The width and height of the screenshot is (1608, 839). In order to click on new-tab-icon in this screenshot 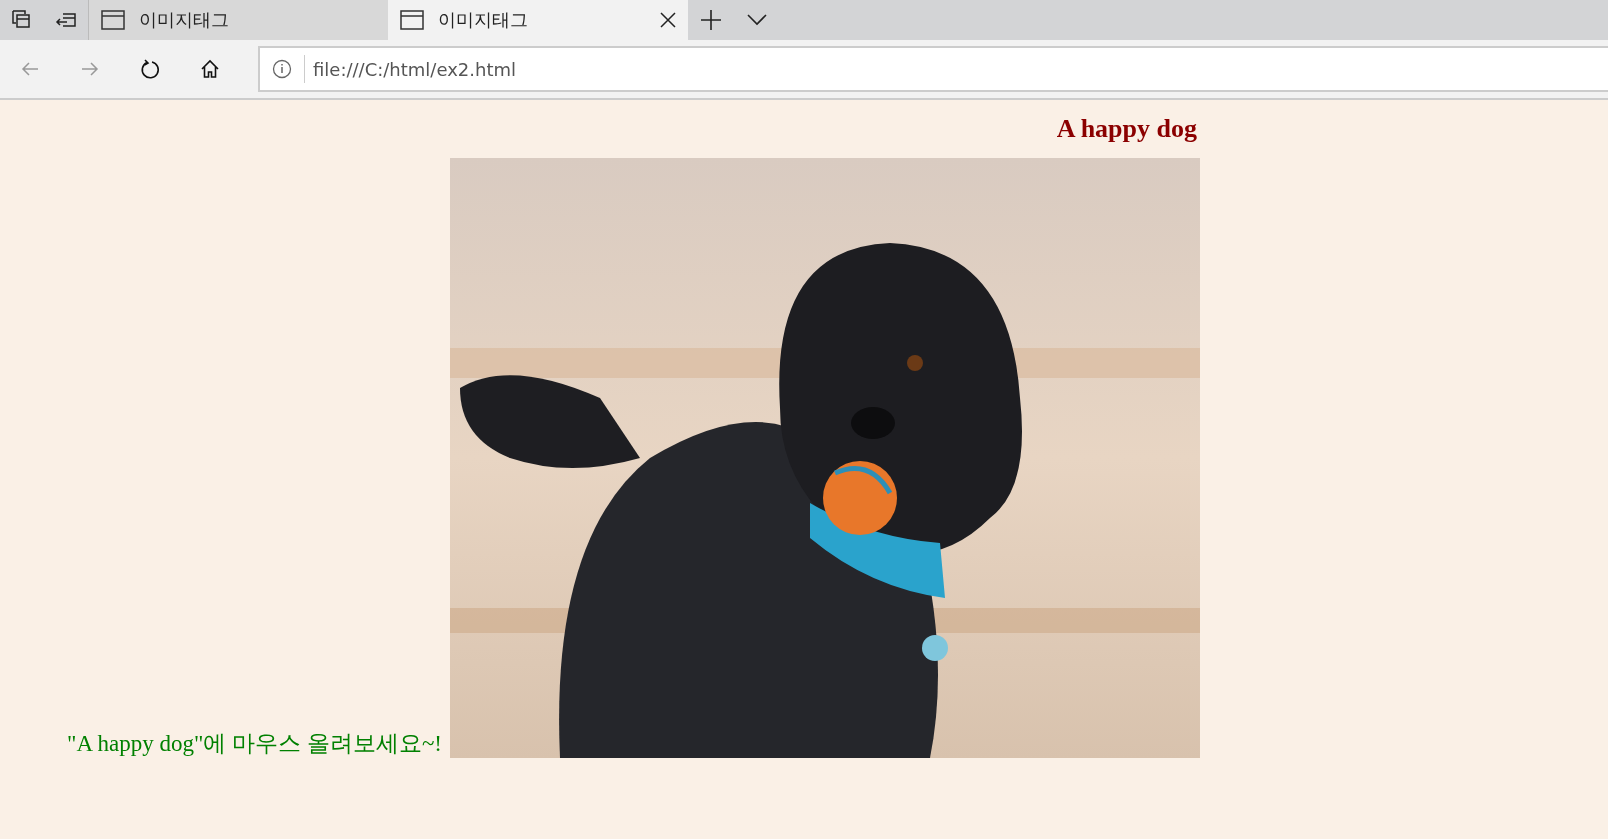, I will do `click(711, 20)`.